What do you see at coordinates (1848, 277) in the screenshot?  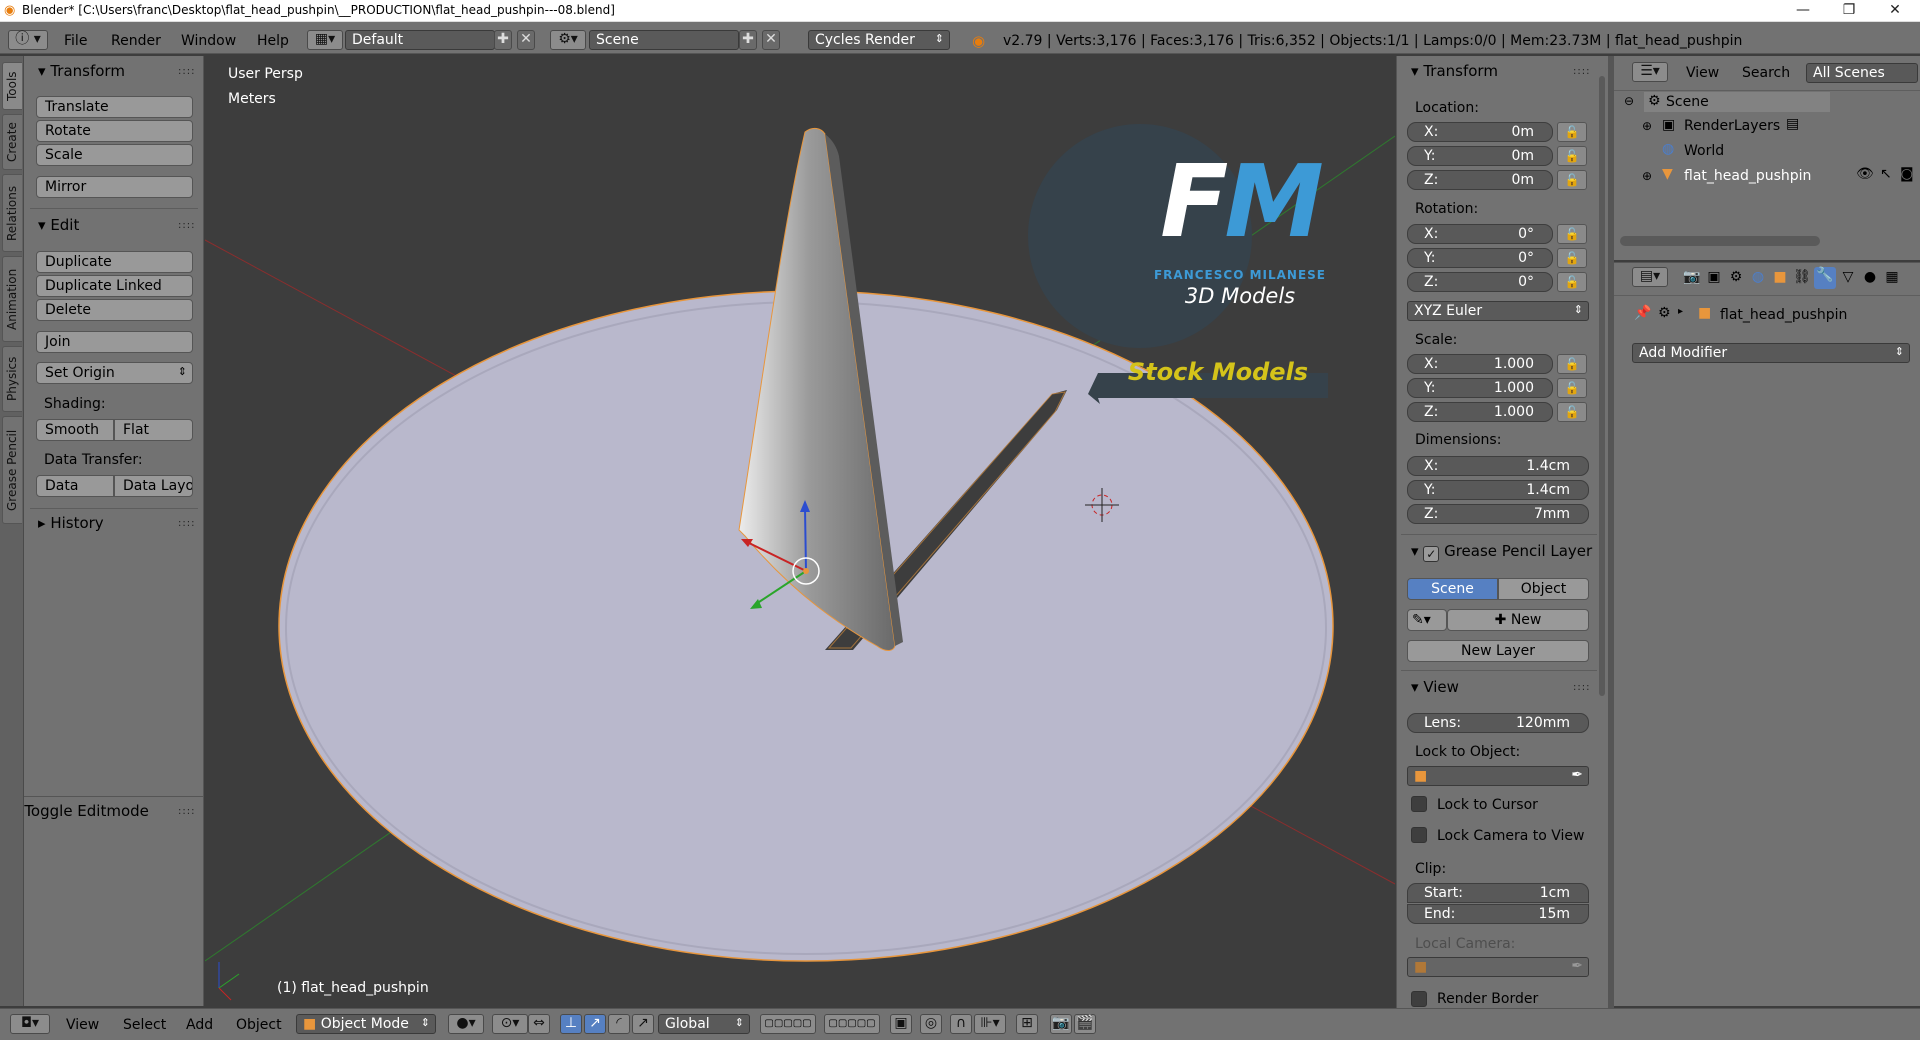 I see `data-tab-icon: ▽` at bounding box center [1848, 277].